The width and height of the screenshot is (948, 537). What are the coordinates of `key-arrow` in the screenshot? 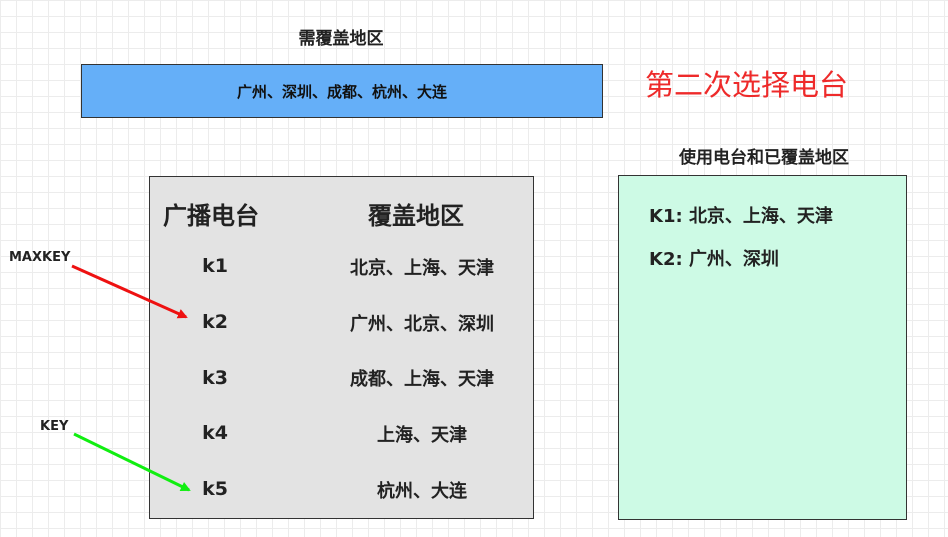 It's located at (132, 462).